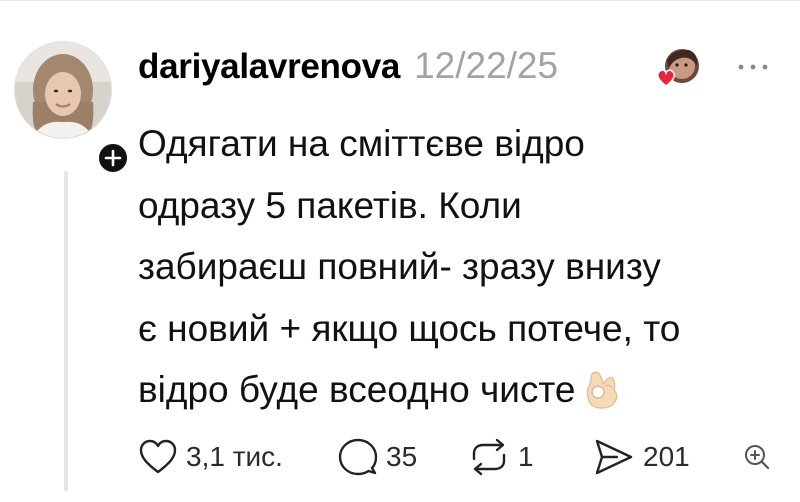 Image resolution: width=800 pixels, height=502 pixels. I want to click on heart-icon, so click(158, 456).